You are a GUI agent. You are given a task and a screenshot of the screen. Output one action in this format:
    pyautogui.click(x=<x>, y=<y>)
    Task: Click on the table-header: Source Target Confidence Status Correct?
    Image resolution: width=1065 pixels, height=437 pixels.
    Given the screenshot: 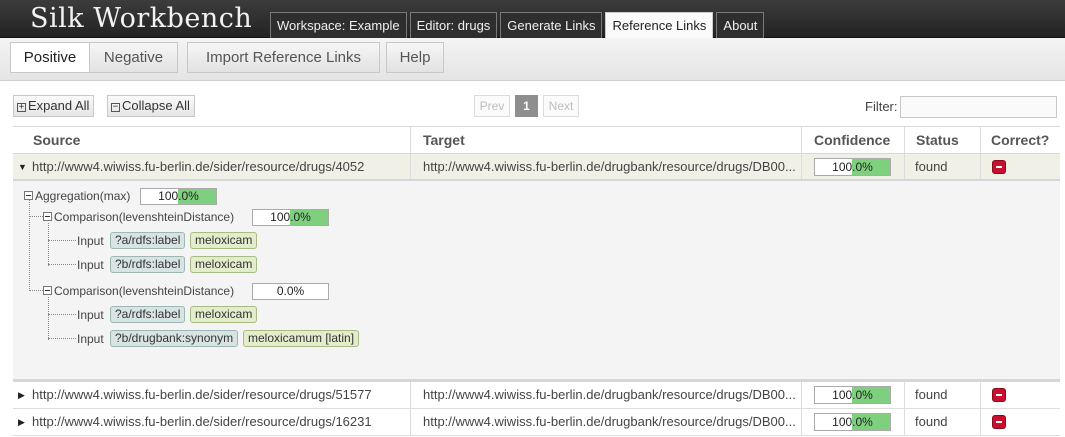 What is the action you would take?
    pyautogui.click(x=536, y=140)
    